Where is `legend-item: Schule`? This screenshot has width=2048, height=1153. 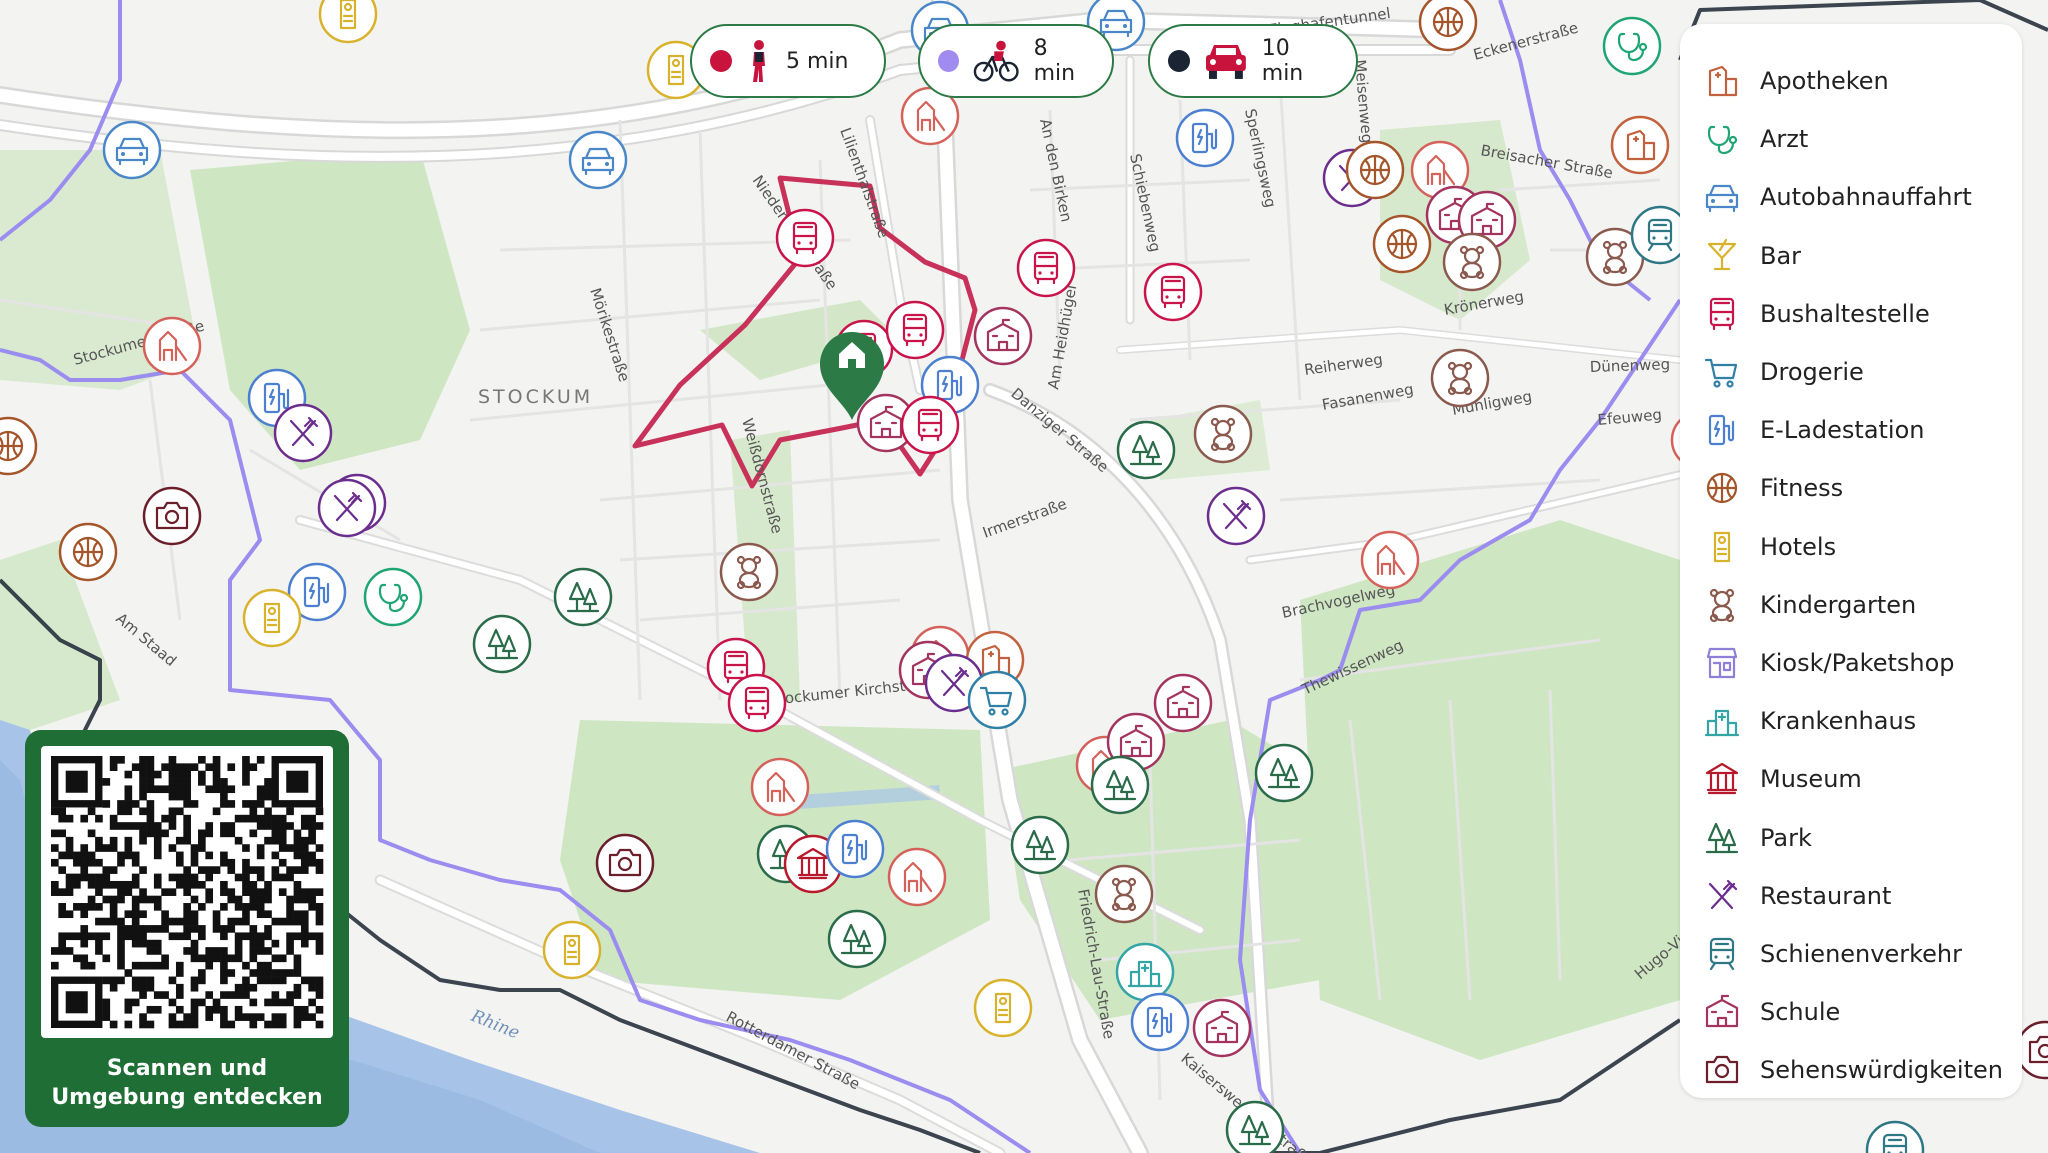 legend-item: Schule is located at coordinates (1771, 1012).